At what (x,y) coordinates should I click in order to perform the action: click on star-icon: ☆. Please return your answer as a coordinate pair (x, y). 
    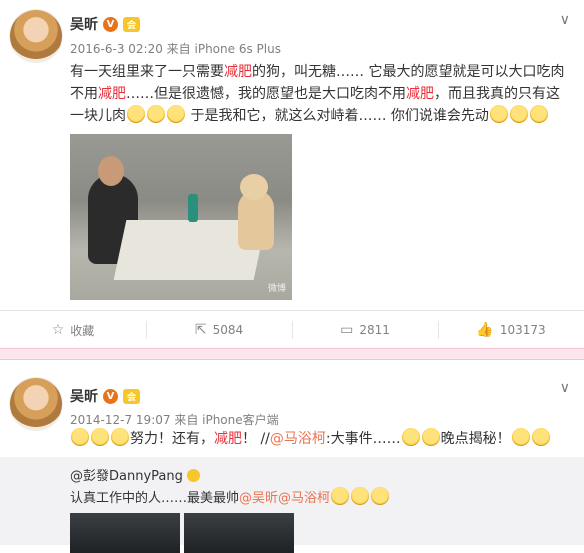
    Looking at the image, I should click on (58, 330).